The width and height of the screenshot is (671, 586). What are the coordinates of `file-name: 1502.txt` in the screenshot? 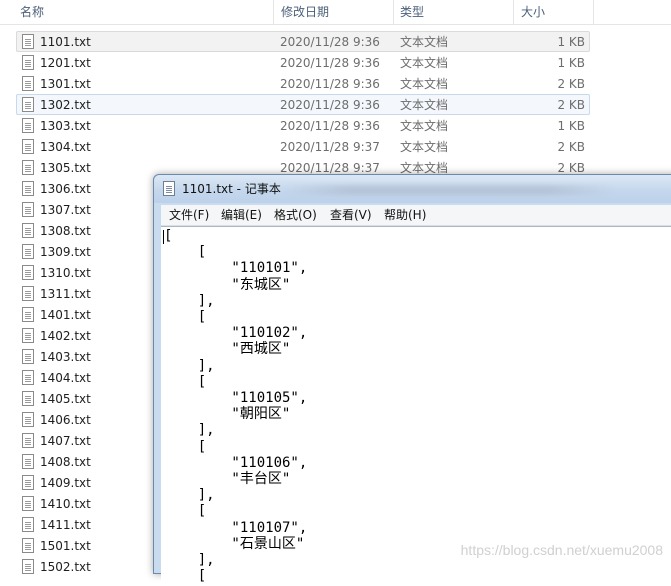 It's located at (65, 567).